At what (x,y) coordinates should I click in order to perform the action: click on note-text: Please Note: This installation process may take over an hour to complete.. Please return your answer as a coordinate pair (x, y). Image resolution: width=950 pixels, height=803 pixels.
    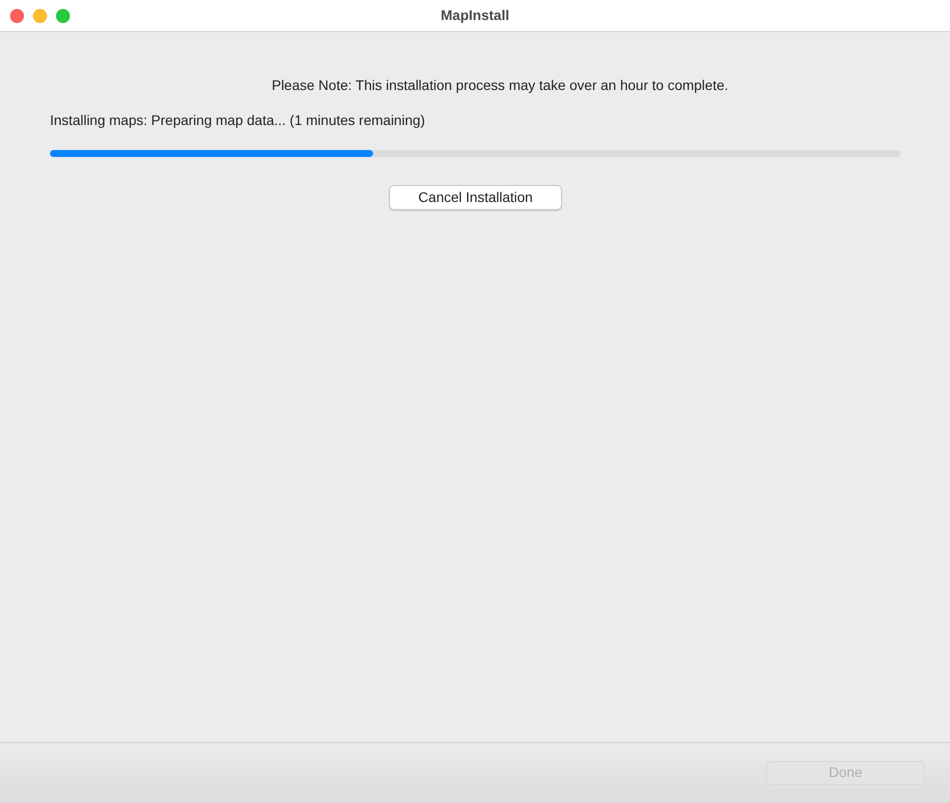
    Looking at the image, I should click on (500, 85).